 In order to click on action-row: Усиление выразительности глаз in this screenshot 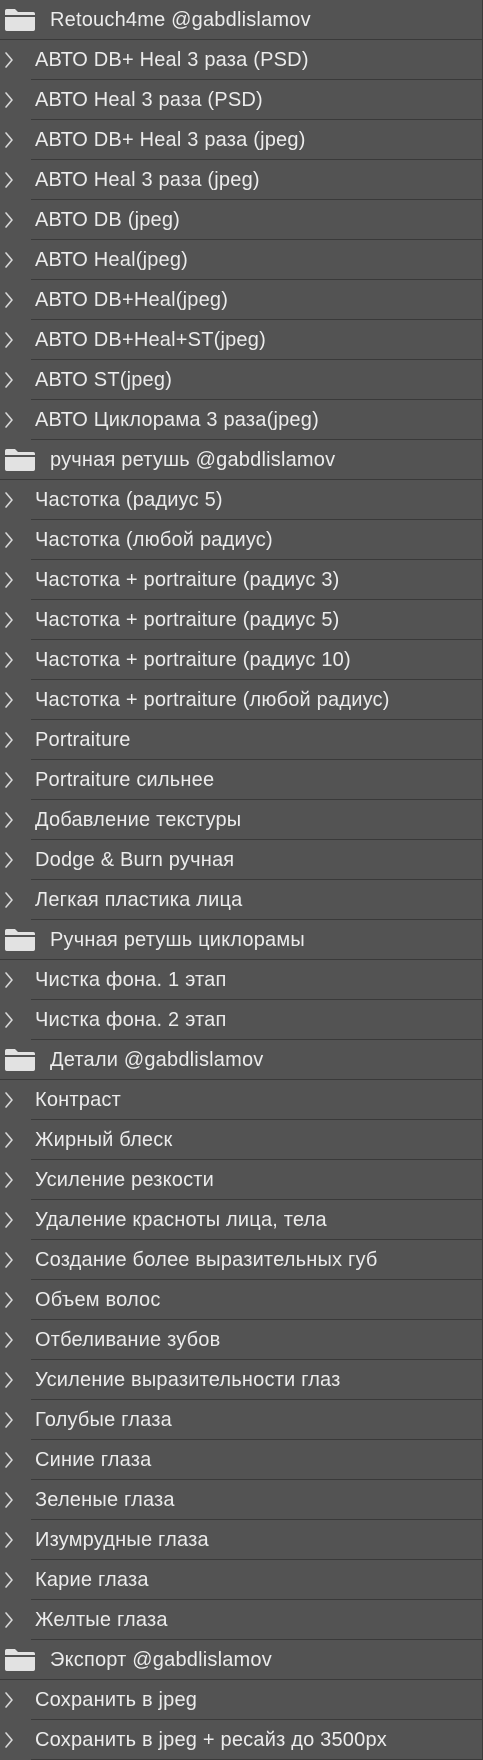, I will do `click(243, 1380)`.